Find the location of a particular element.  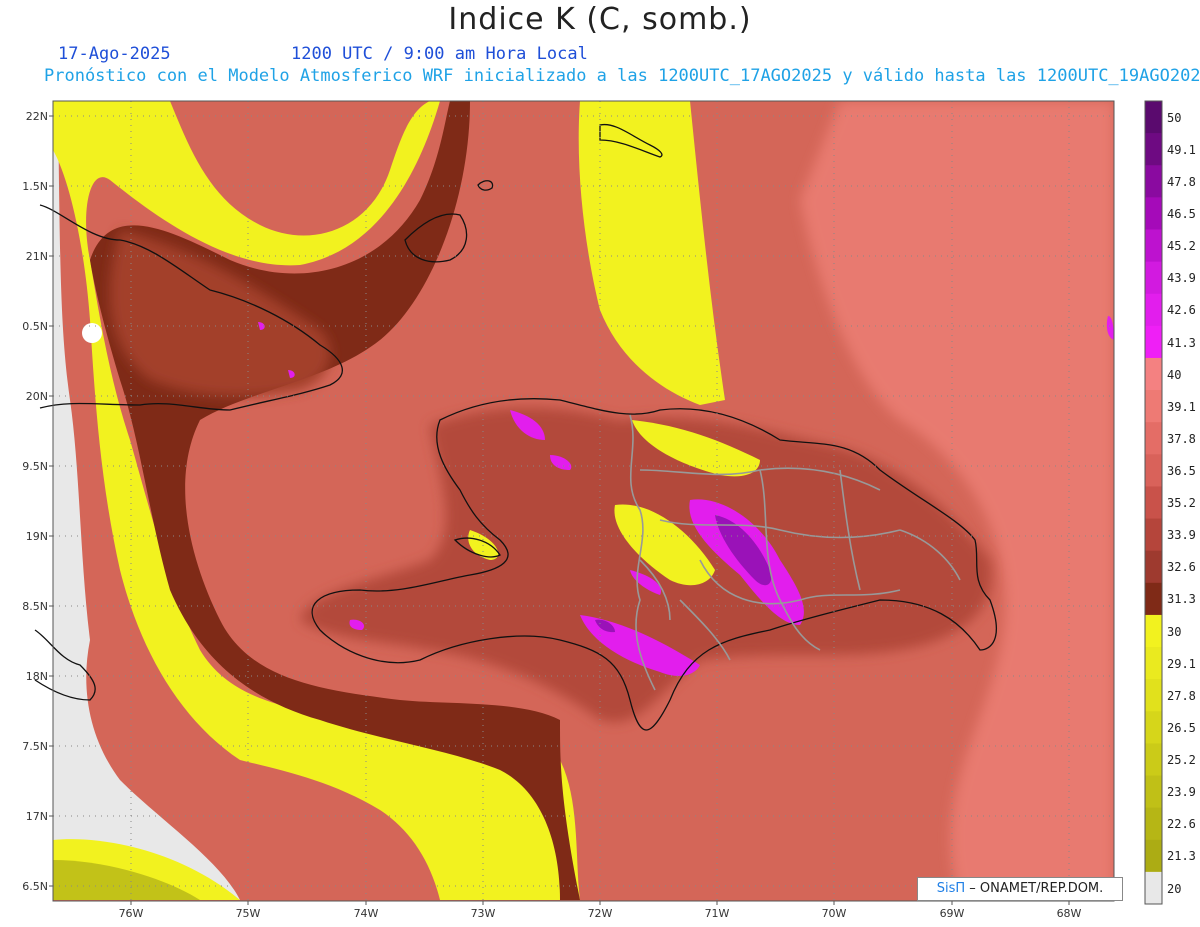

longitude-label: 68W is located at coordinates (1069, 913).